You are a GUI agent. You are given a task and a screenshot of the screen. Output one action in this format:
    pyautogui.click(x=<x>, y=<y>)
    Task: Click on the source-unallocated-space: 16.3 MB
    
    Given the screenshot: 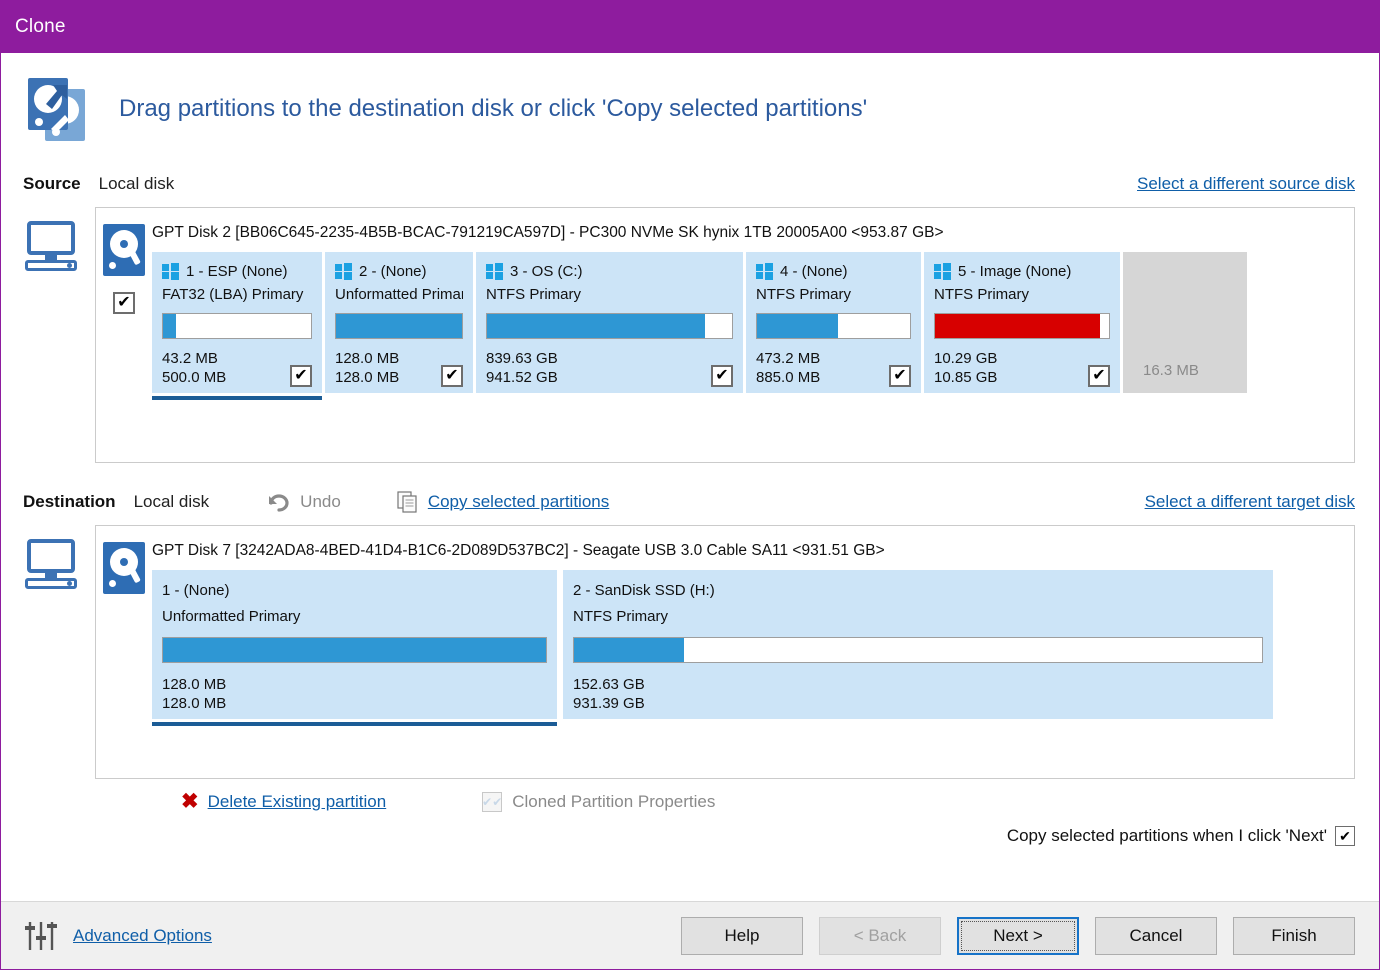 What is the action you would take?
    pyautogui.click(x=1185, y=323)
    